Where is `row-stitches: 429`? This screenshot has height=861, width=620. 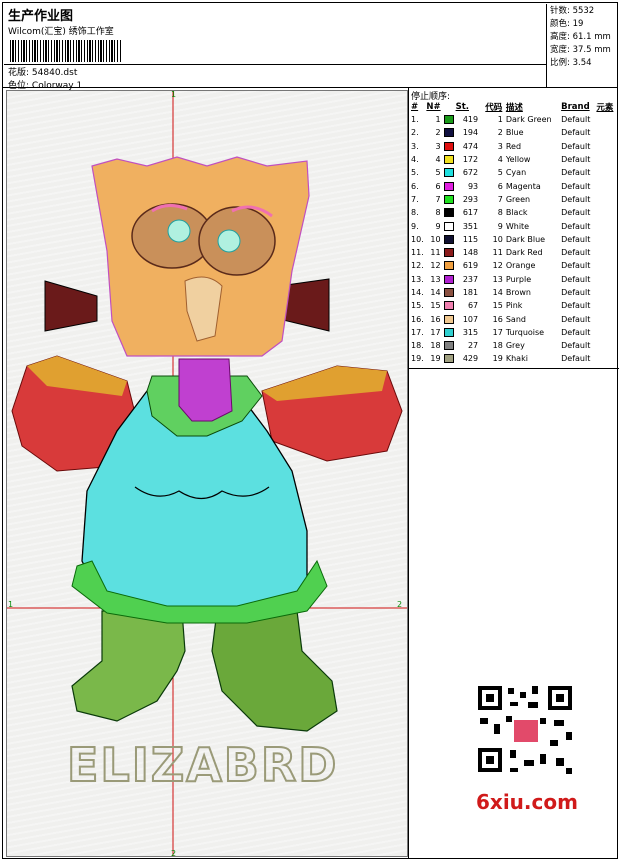 row-stitches: 429 is located at coordinates (464, 358).